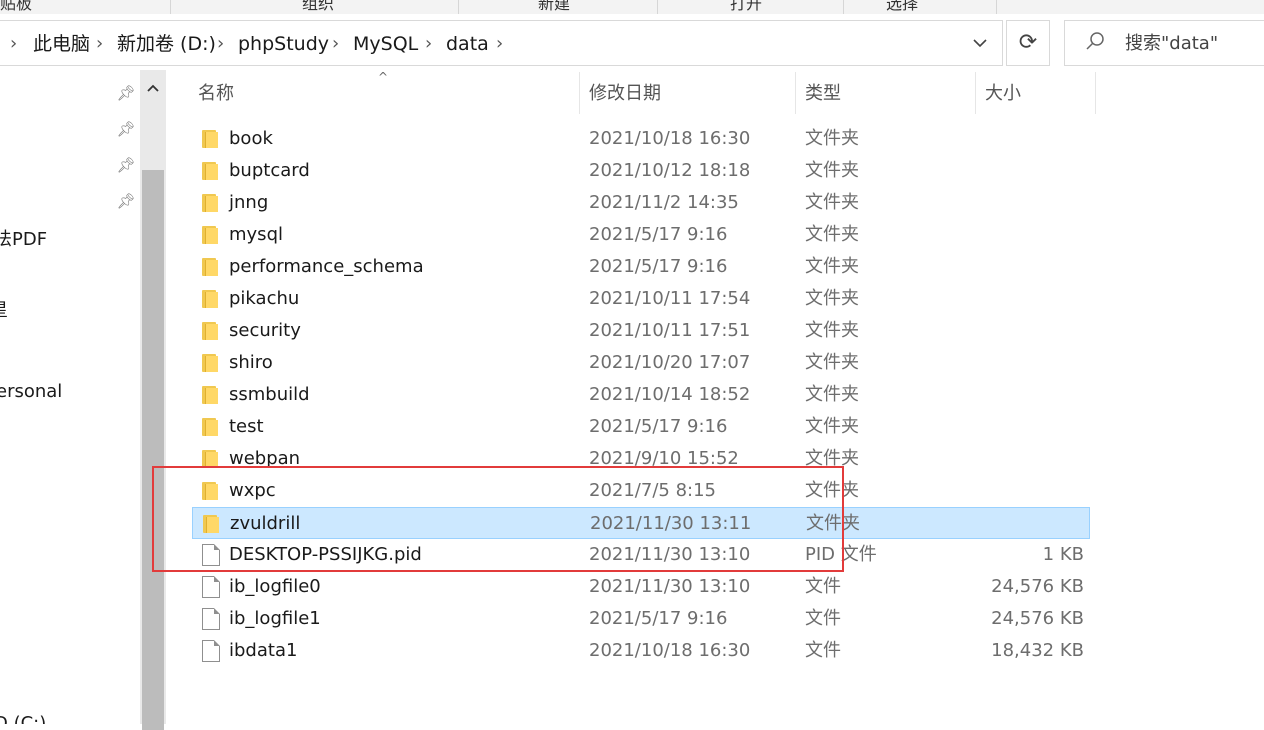 The width and height of the screenshot is (1264, 730). Describe the element at coordinates (841, 554) in the screenshot. I see `file-type: PID 文件` at that location.